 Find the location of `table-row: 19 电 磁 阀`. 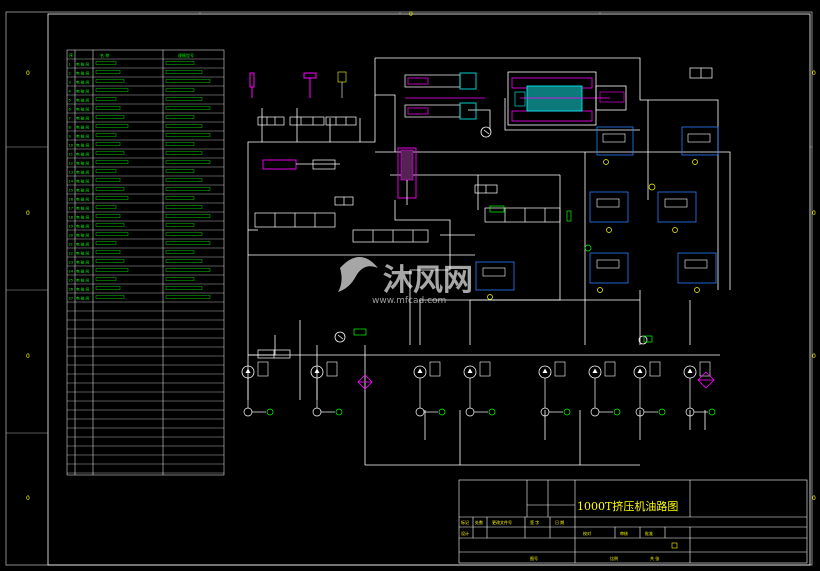

table-row: 19 电 磁 阀 is located at coordinates (132, 226).